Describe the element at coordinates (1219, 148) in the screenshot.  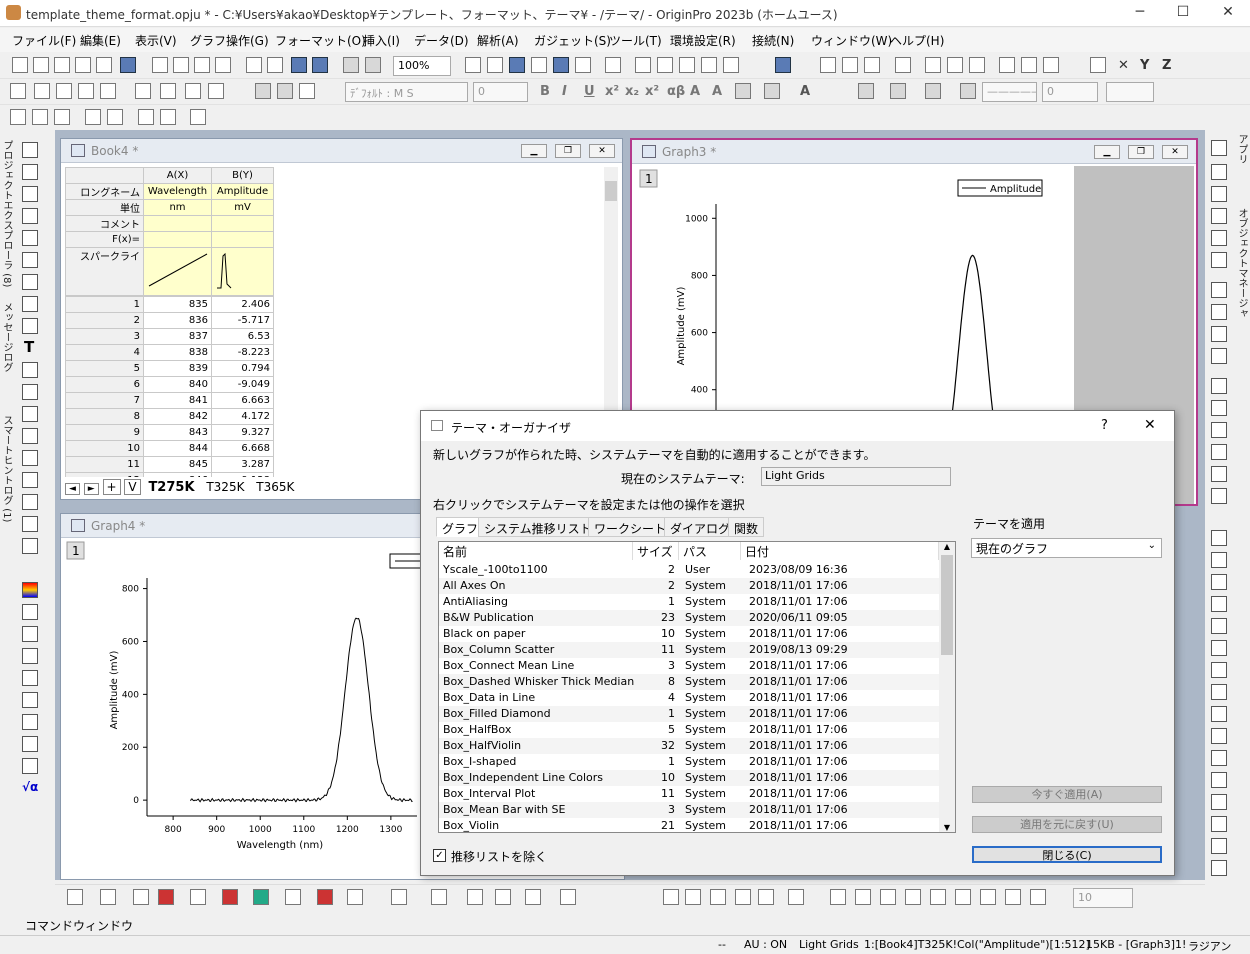
I see `add-plot-icon` at that location.